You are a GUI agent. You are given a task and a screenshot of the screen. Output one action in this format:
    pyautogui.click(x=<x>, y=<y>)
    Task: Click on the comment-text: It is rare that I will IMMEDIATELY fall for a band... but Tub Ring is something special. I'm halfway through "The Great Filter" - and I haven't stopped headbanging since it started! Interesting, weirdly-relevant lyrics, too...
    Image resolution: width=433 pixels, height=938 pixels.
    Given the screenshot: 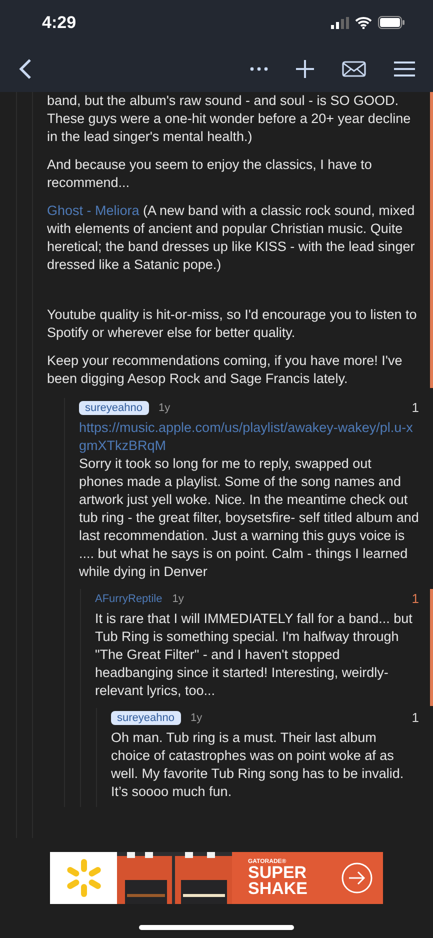 What is the action you would take?
    pyautogui.click(x=254, y=655)
    